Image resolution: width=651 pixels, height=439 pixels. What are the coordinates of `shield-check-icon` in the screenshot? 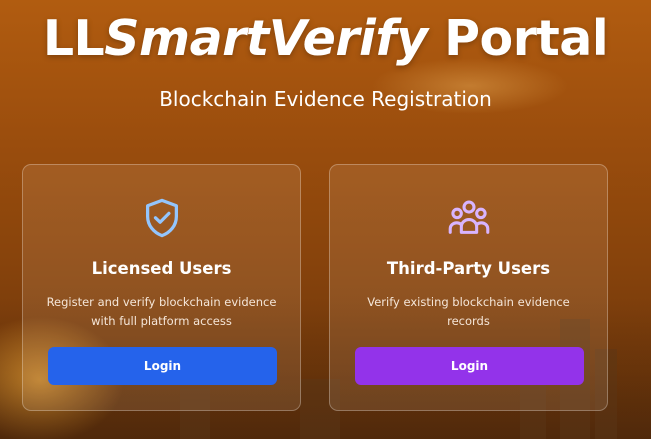 It's located at (161, 218).